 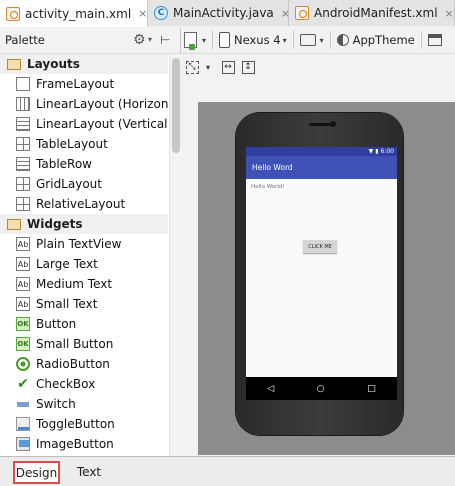 What do you see at coordinates (228, 67) in the screenshot?
I see `expand-horizontal-icon: ↔` at bounding box center [228, 67].